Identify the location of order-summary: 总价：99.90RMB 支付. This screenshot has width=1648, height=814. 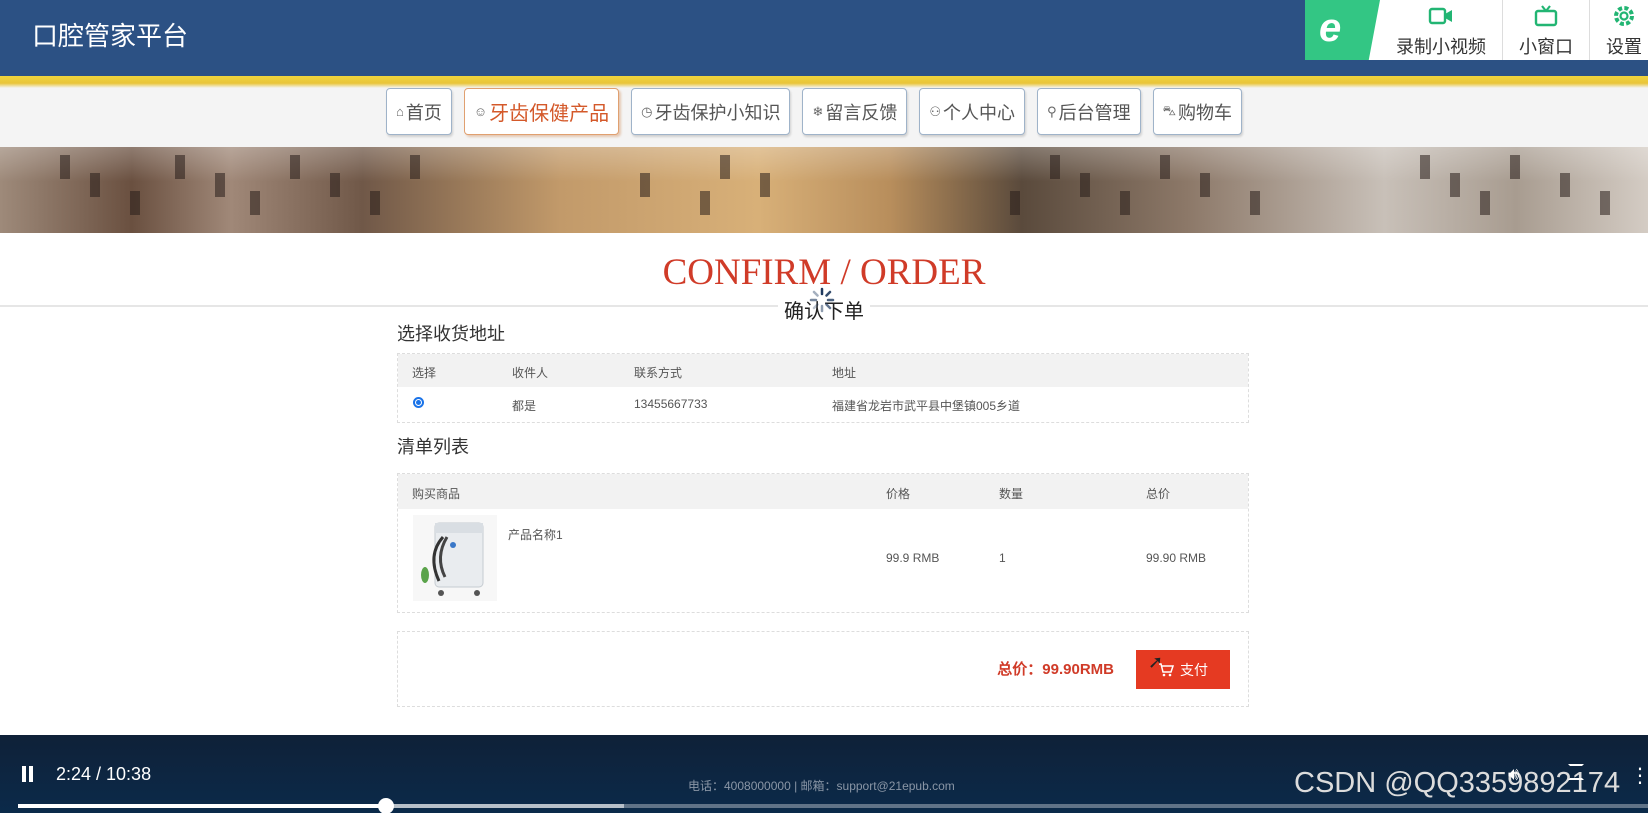
(823, 669).